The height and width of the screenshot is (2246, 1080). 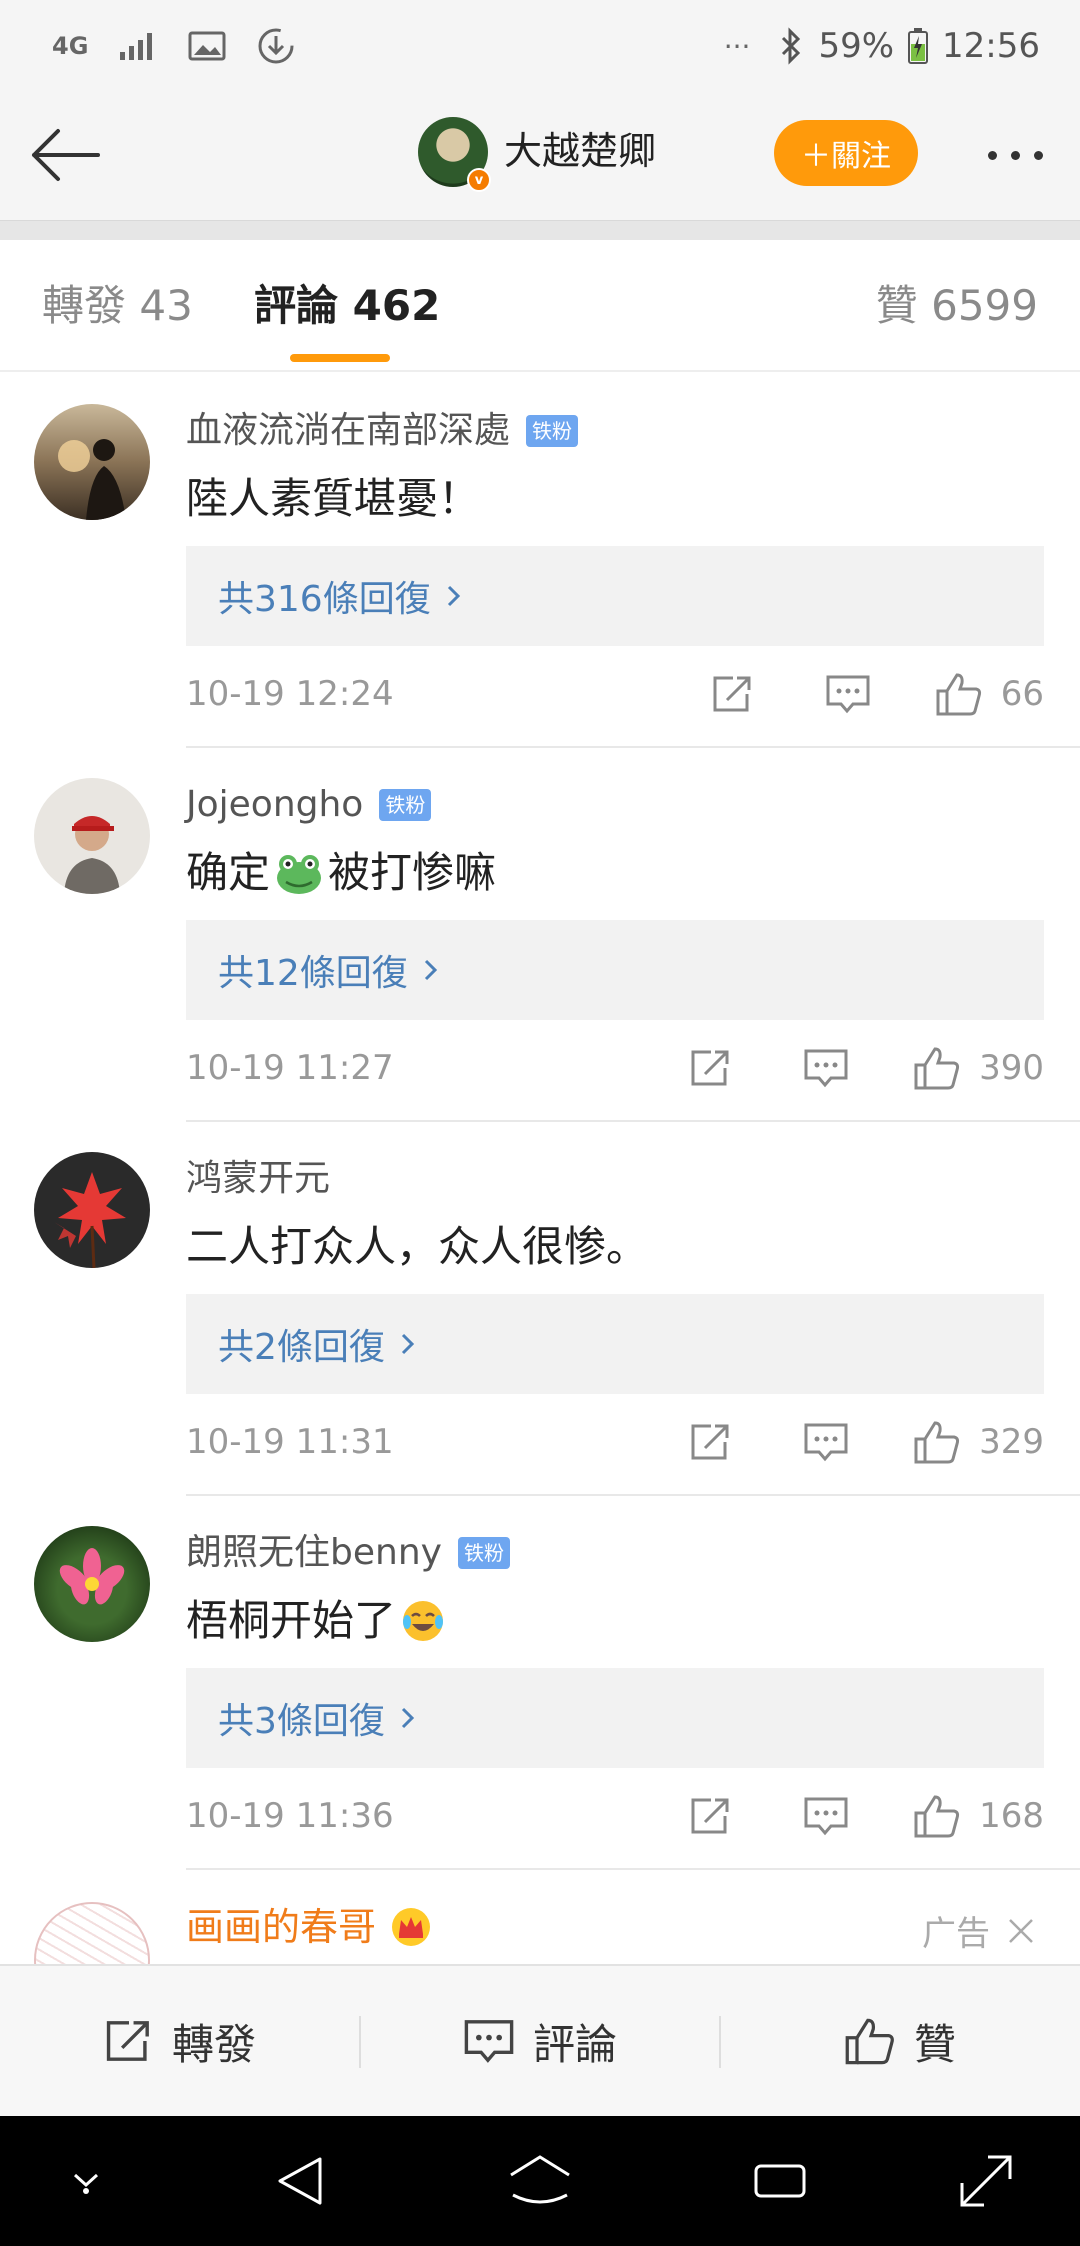 I want to click on verified-badge-icon: v, so click(x=479, y=180).